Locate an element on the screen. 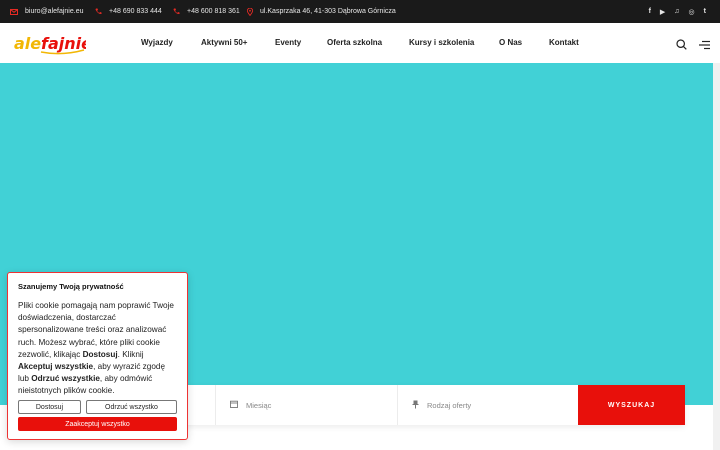 The image size is (720, 450). svg-text: fajnie is located at coordinates (63, 43).